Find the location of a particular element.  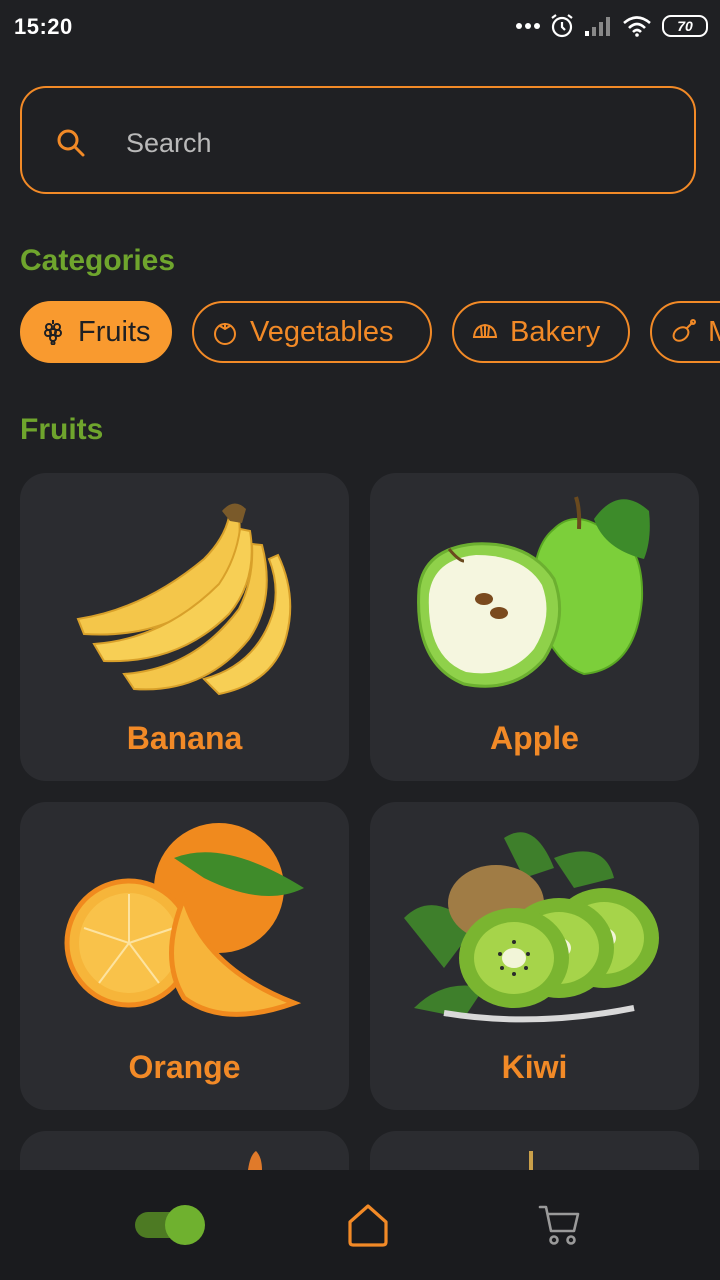

more-dots-icon is located at coordinates (528, 26).